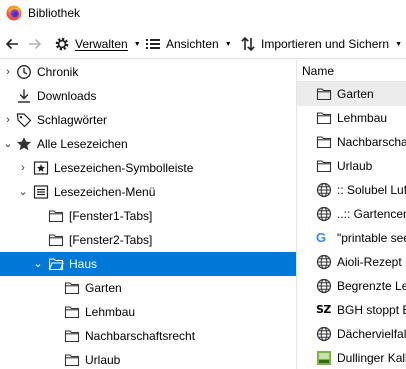 The image size is (406, 369). I want to click on import-backup-button: Importieren und Sichern ▼, so click(321, 44).